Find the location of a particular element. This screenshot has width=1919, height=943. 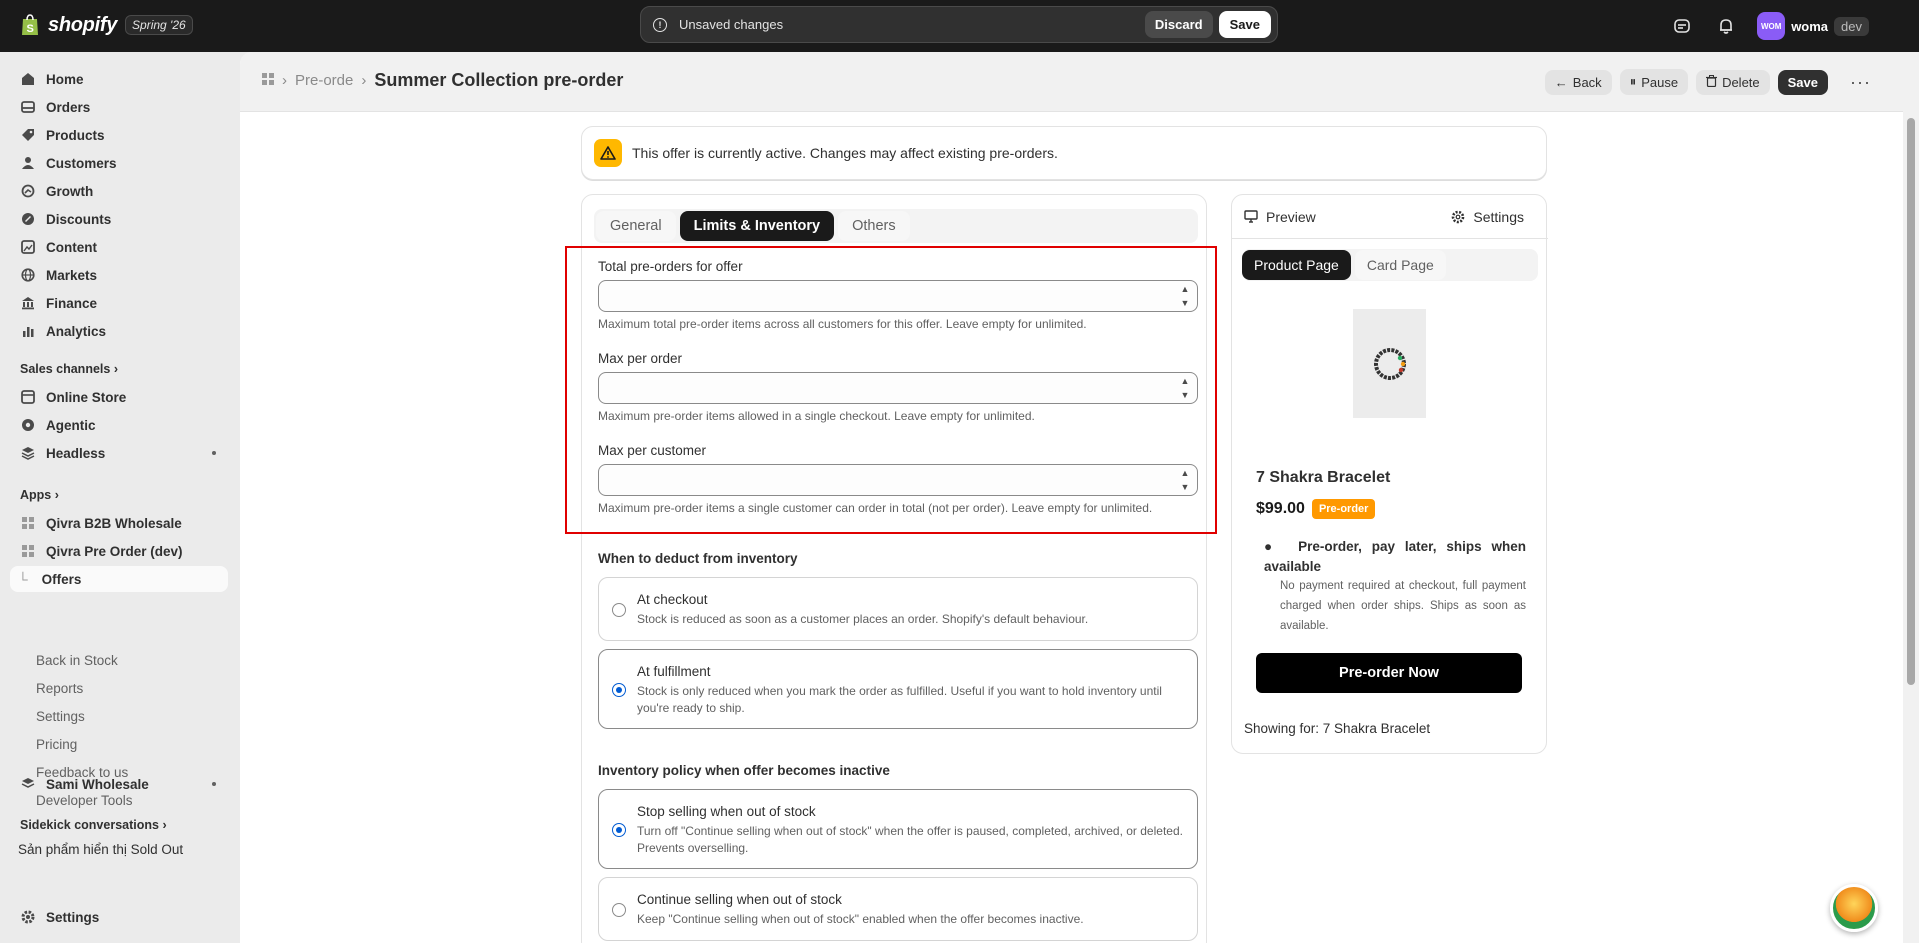

discount-icon is located at coordinates (28, 219).